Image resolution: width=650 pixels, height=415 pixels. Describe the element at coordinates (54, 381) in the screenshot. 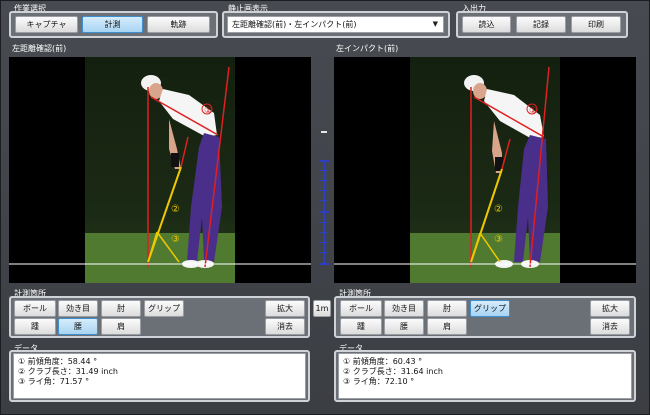

I see `data-left-line: ③ ライ角：71.57 °` at that location.